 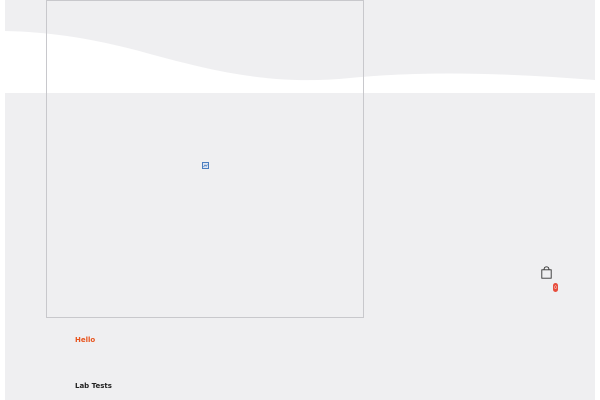 What do you see at coordinates (546, 272) in the screenshot?
I see `shopping-bag-icon` at bounding box center [546, 272].